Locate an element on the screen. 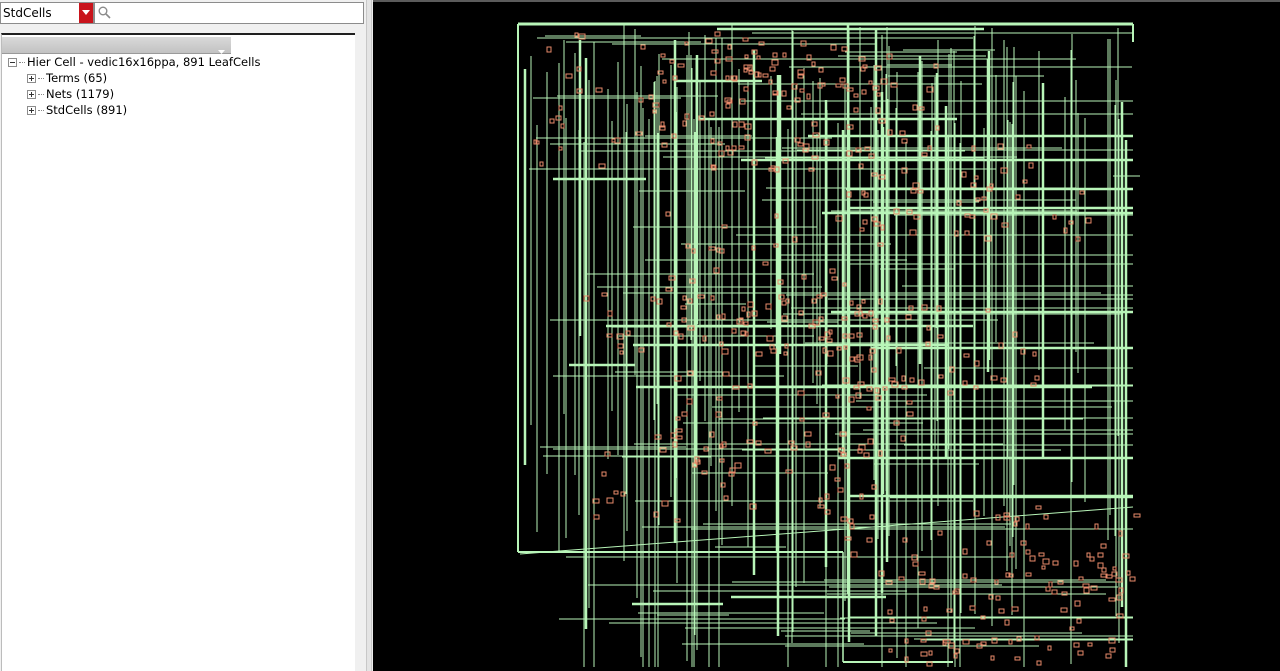  browser-toolbar: StdCells is located at coordinates (183, 14).